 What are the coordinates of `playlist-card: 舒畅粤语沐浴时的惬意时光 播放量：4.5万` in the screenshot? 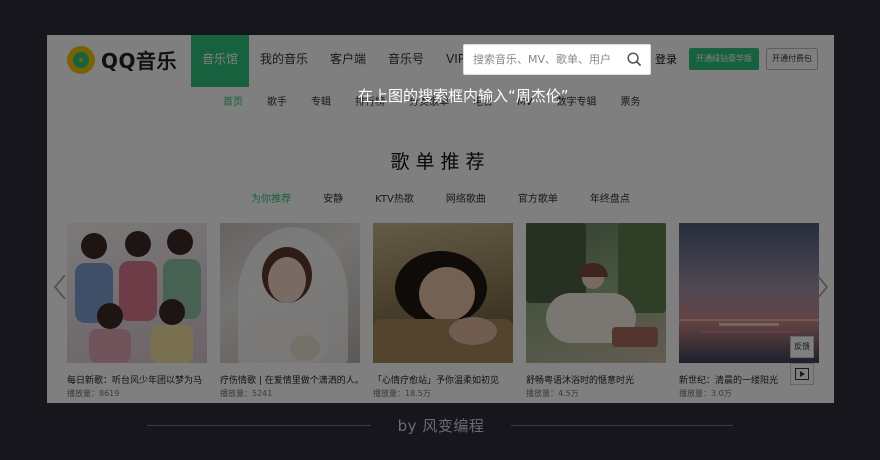 It's located at (596, 311).